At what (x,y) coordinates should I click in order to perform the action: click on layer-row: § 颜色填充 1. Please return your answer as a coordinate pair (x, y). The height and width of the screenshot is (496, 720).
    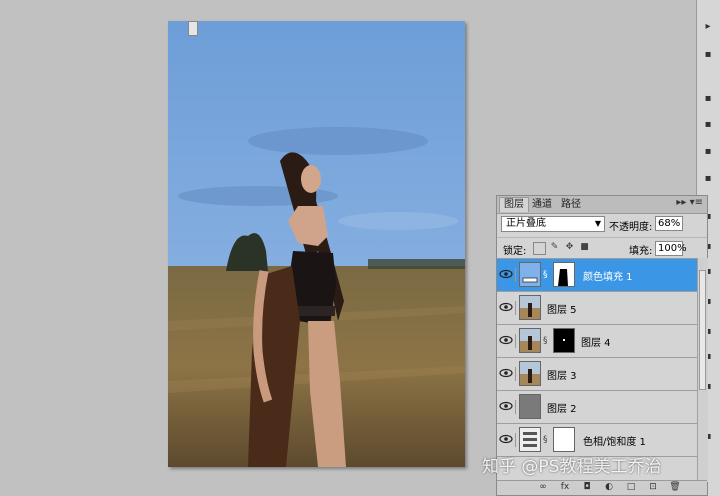
    Looking at the image, I should click on (597, 275).